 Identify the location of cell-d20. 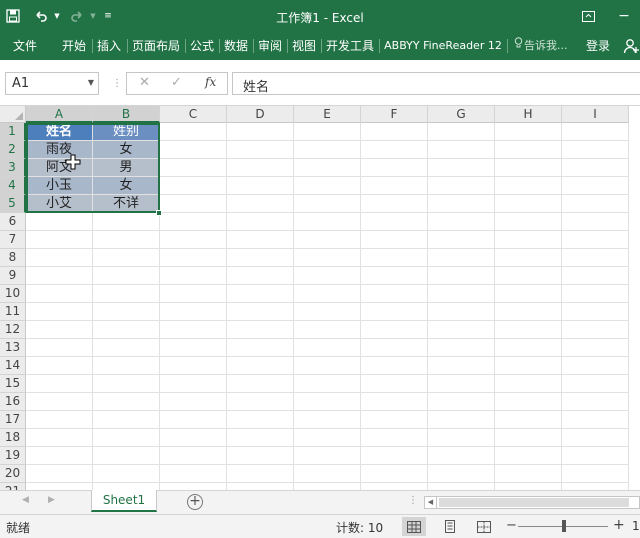
(260, 474).